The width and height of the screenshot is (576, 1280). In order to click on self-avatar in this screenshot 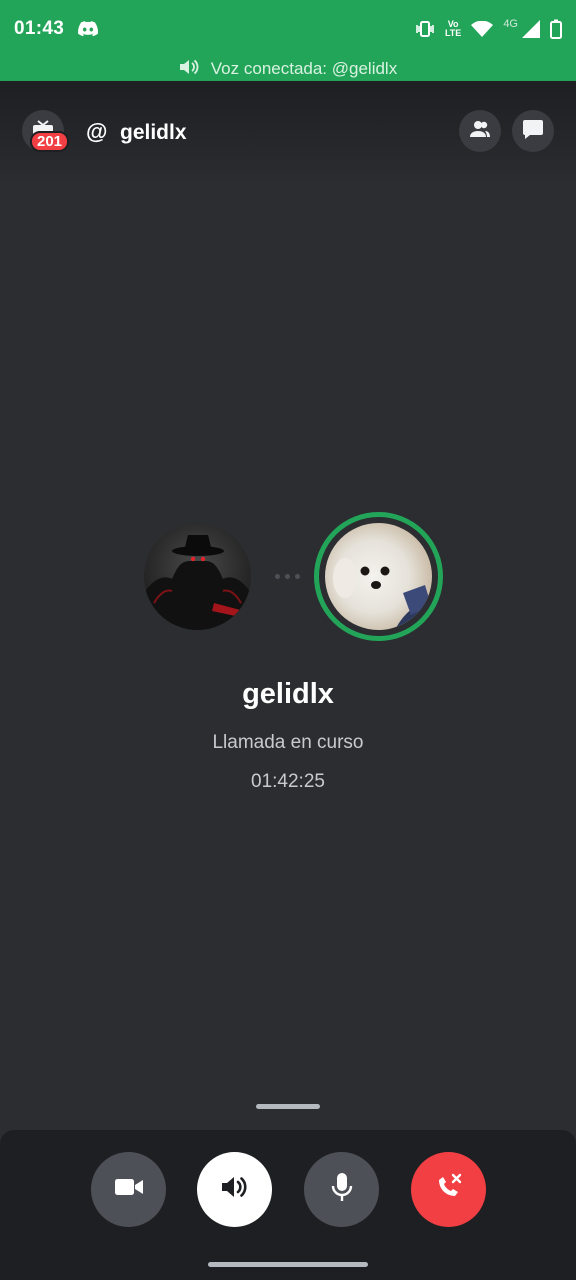, I will do `click(197, 576)`.